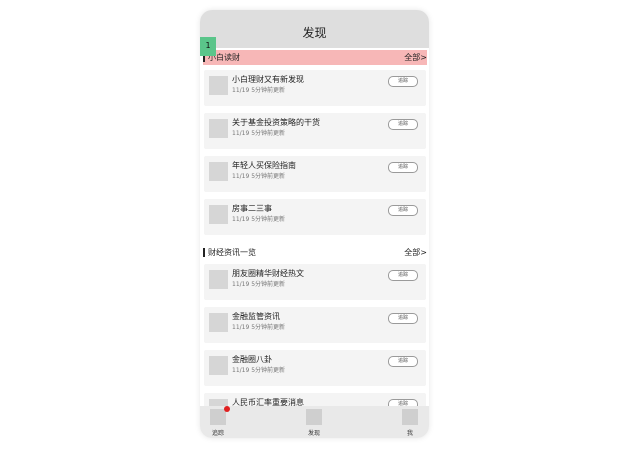 This screenshot has height=458, width=640. What do you see at coordinates (315, 88) in the screenshot?
I see `list-item: 小白理财又有新发现 11/19 5分钟前更新 追踪` at bounding box center [315, 88].